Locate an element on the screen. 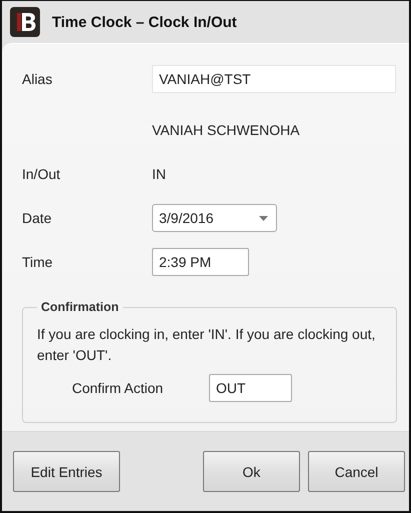 The height and width of the screenshot is (513, 411). field-label: Confirm Action is located at coordinates (118, 388).